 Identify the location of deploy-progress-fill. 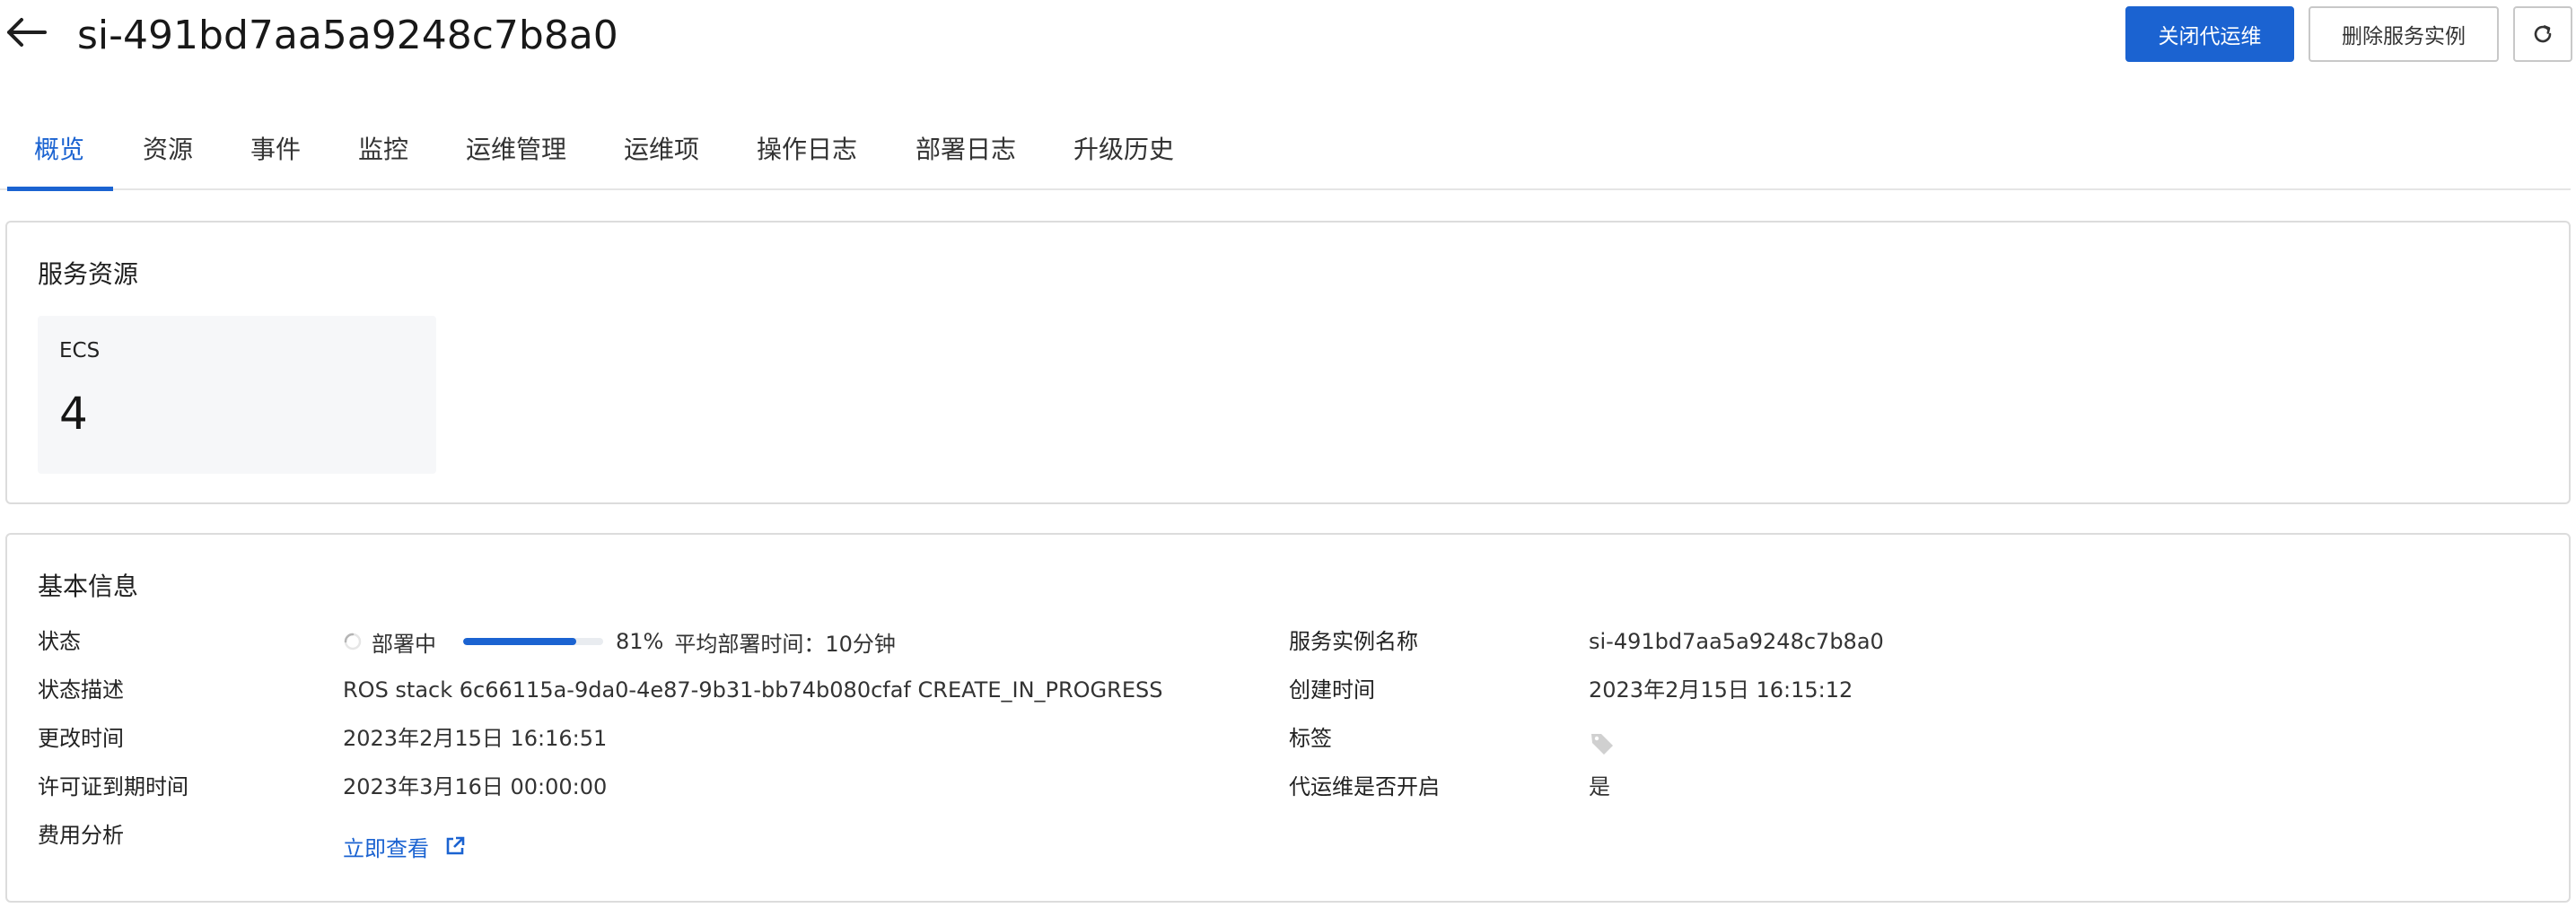
(520, 642).